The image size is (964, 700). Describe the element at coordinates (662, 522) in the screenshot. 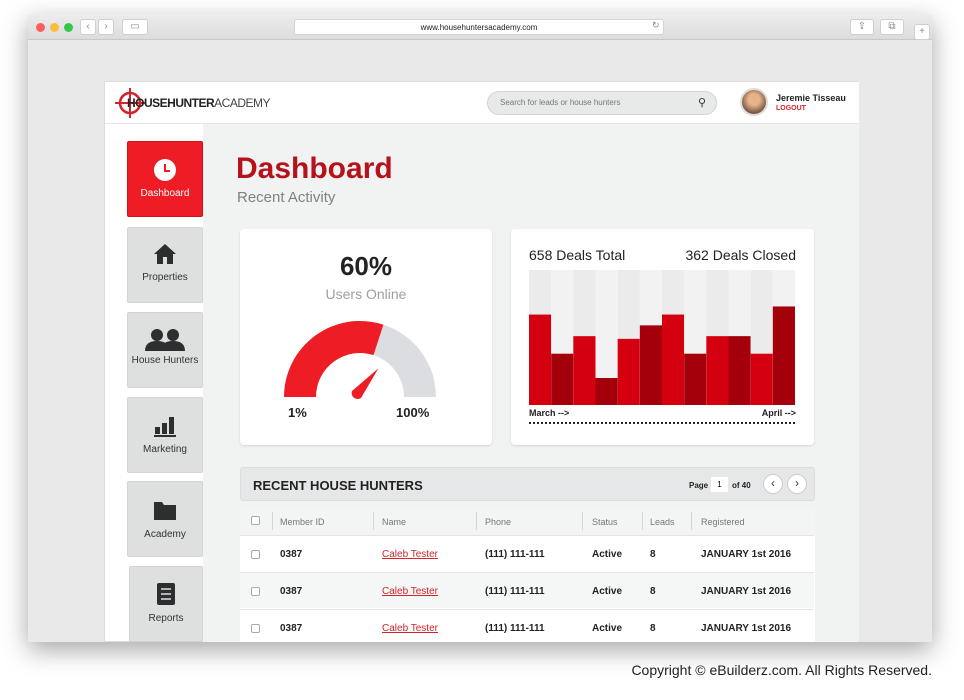

I see `column-header-leads: Leads` at that location.